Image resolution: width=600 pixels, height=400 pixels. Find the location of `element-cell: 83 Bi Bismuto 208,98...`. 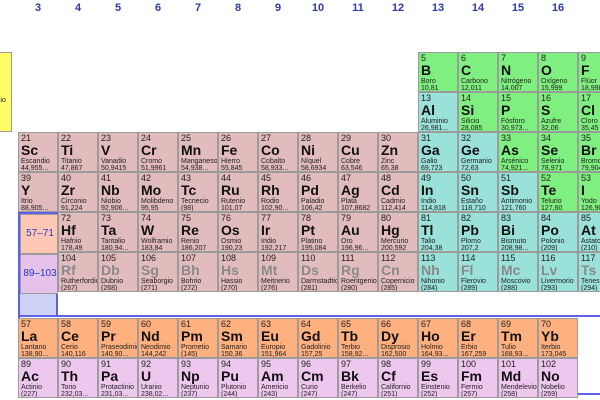

element-cell: 83 Bi Bismuto 208,98... is located at coordinates (518, 232).